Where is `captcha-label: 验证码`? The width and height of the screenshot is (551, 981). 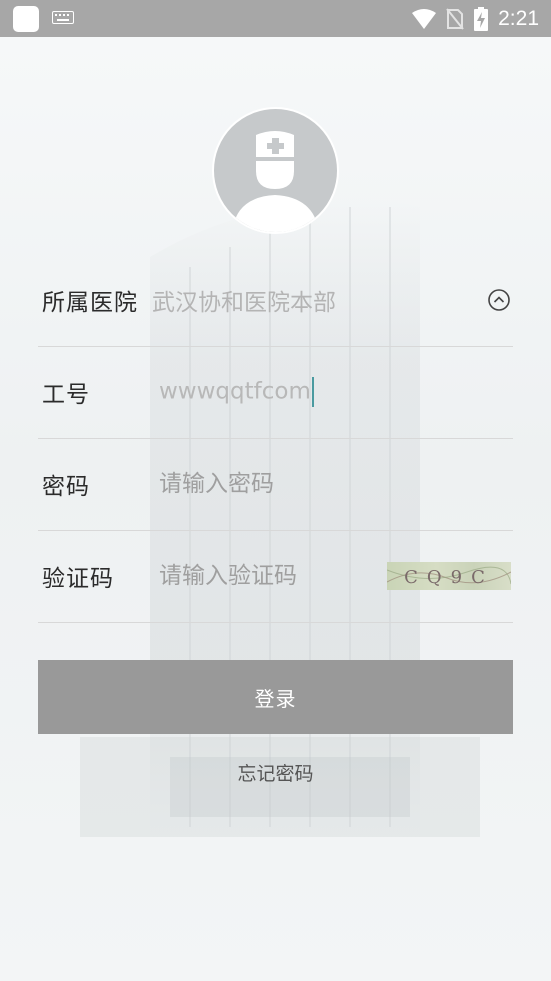
captcha-label: 验证码 is located at coordinates (78, 579).